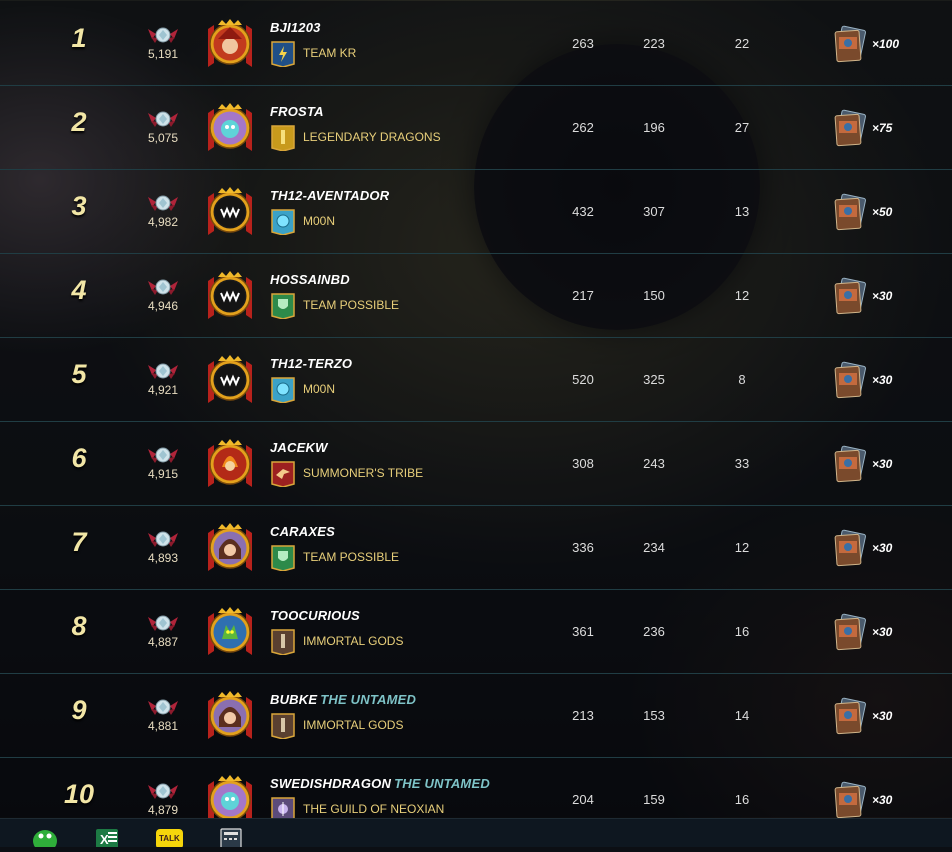 This screenshot has height=852, width=952. What do you see at coordinates (882, 128) in the screenshot?
I see `reward-multiplier: ×75` at bounding box center [882, 128].